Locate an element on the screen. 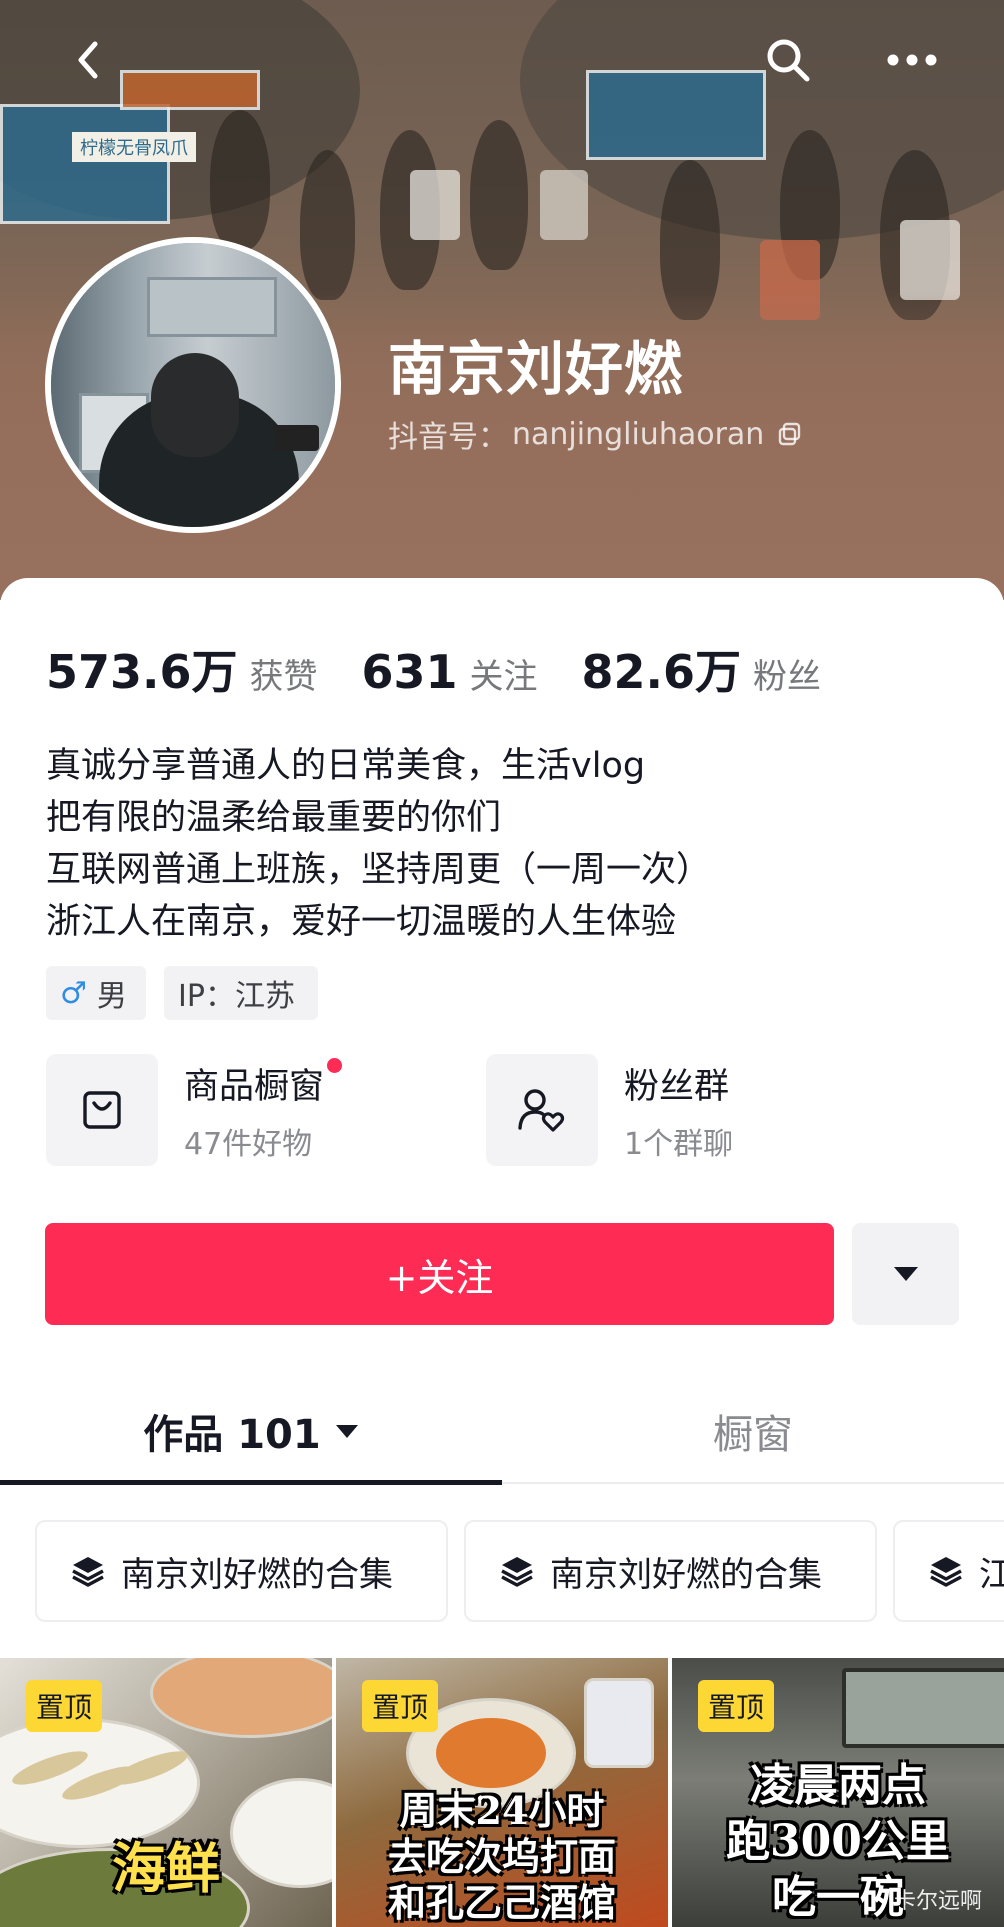 The width and height of the screenshot is (1004, 1927). shop-text: 商品橱窗 47件好物 is located at coordinates (263, 1110).